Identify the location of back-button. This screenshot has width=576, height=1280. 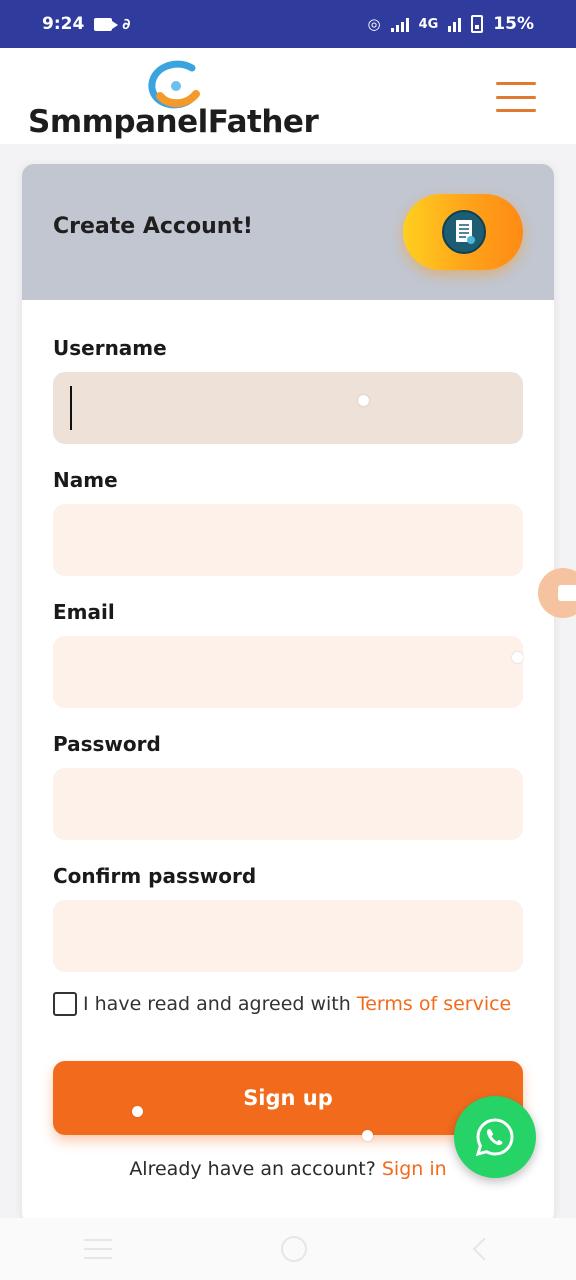
(483, 1249).